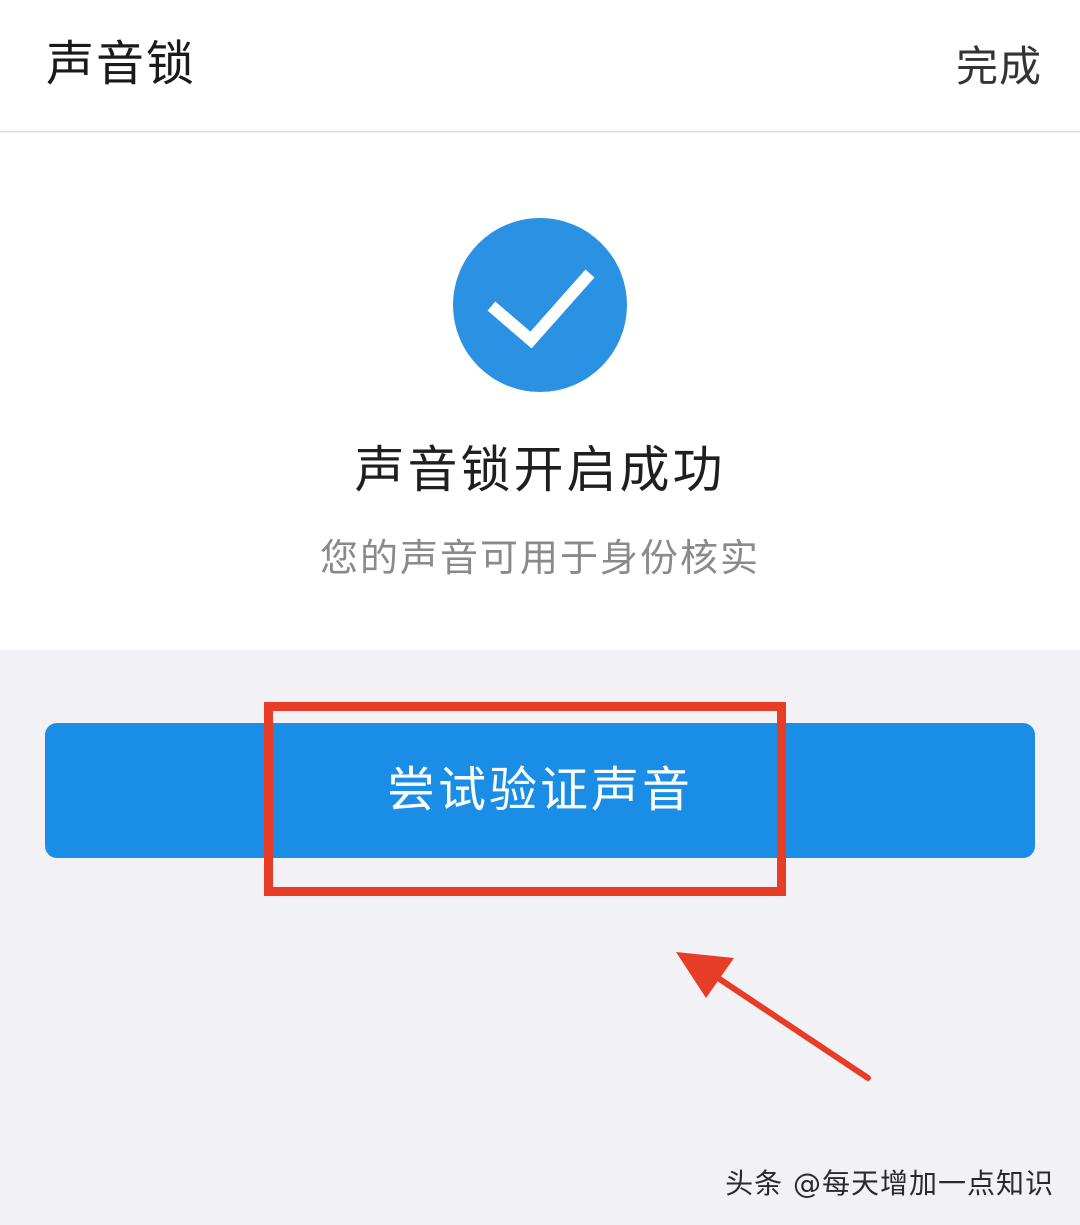  Describe the element at coordinates (539, 558) in the screenshot. I see `success-description: 您的声音可用于身份核实` at that location.